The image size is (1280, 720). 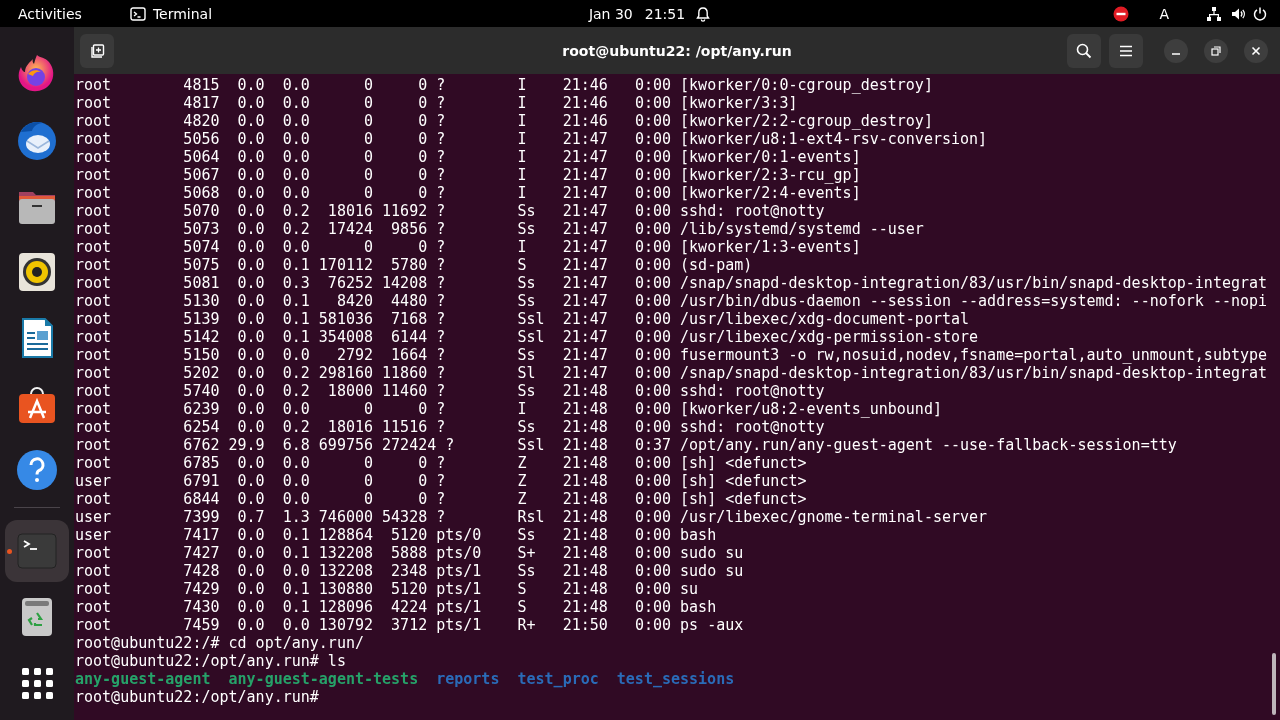 I want to click on clock-date: Jan 30, so click(x=610, y=13).